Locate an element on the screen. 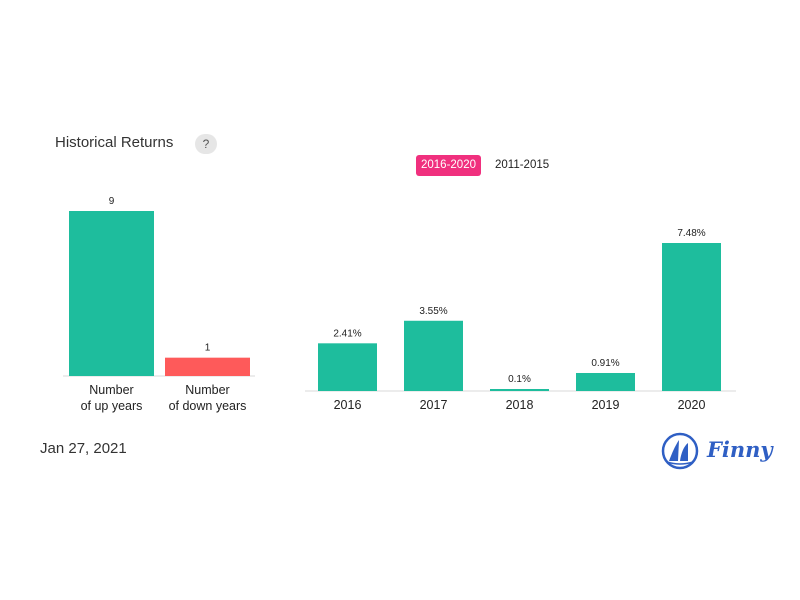  tick-label: 2018 is located at coordinates (520, 405).